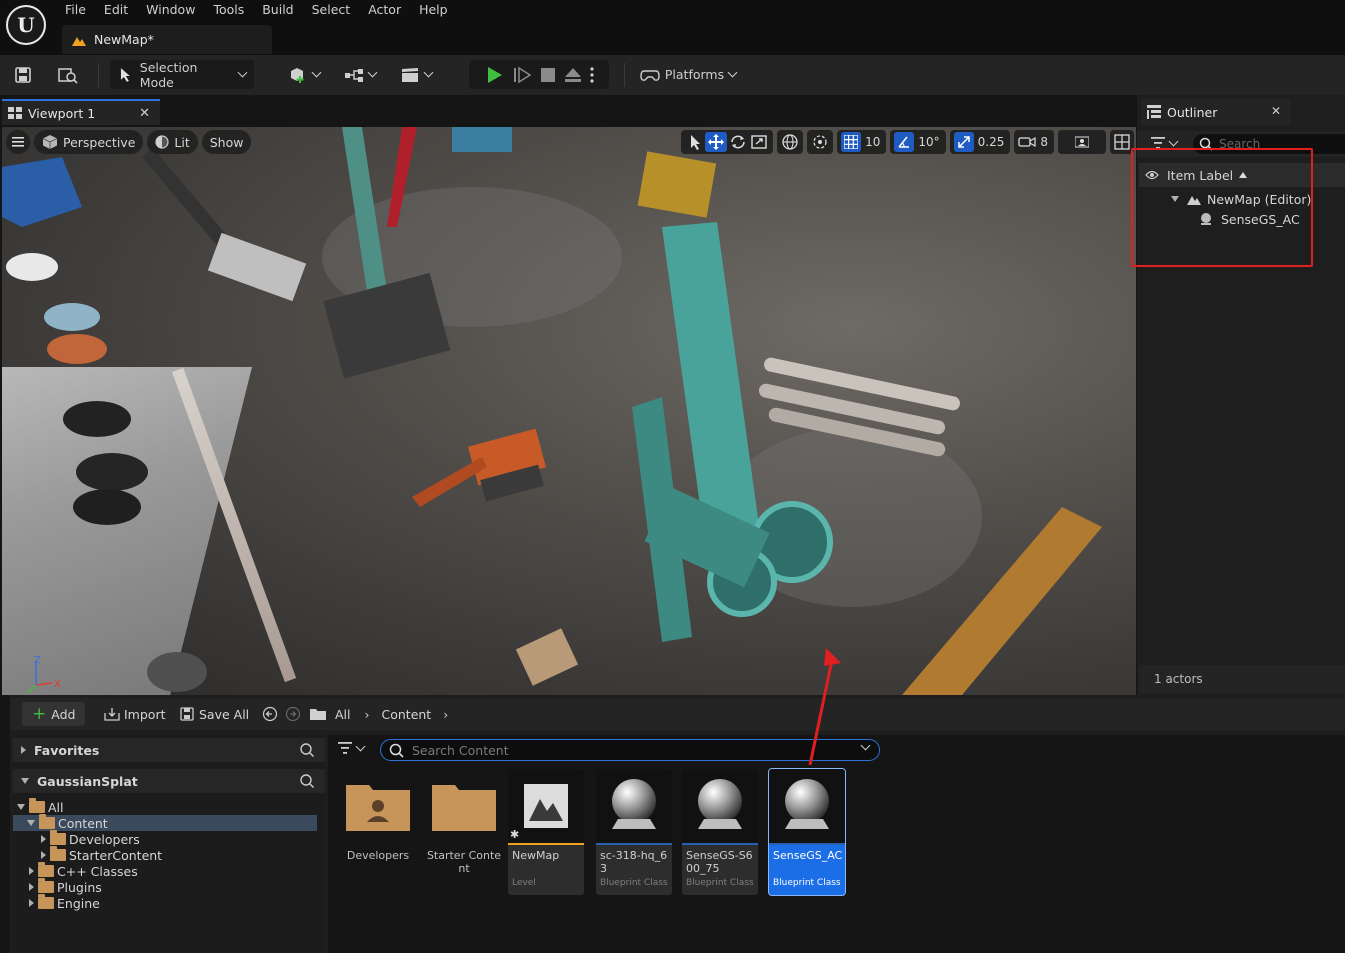 The height and width of the screenshot is (953, 1345). I want to click on menu-tools: Tools, so click(228, 10).